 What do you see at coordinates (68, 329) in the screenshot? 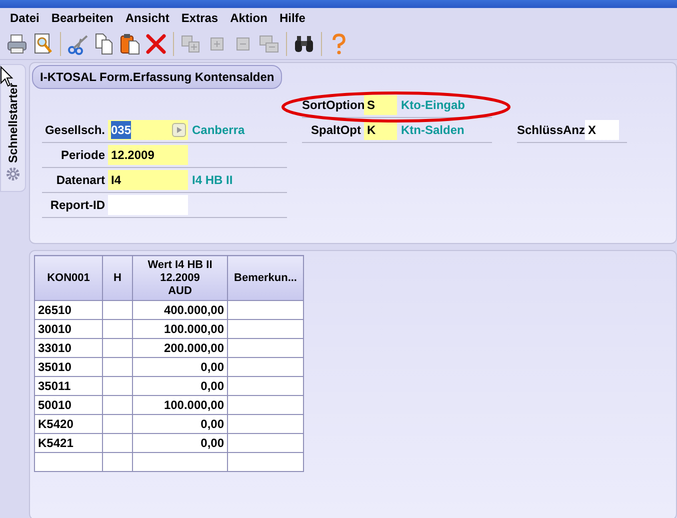
I see `table-cell: 30010` at bounding box center [68, 329].